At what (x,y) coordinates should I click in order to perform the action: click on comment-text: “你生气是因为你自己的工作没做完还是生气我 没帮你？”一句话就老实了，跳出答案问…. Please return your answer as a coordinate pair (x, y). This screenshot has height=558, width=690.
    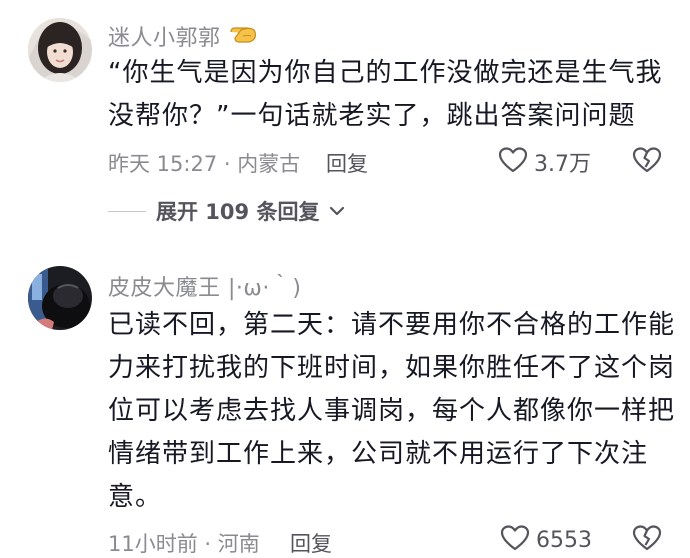
    Looking at the image, I should click on (385, 95).